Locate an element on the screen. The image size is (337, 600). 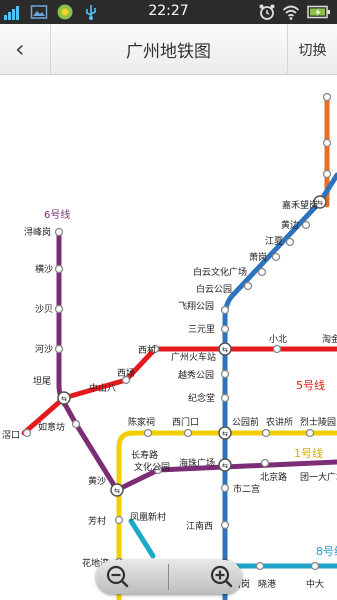
station-label: 萧岗 is located at coordinates (258, 257).